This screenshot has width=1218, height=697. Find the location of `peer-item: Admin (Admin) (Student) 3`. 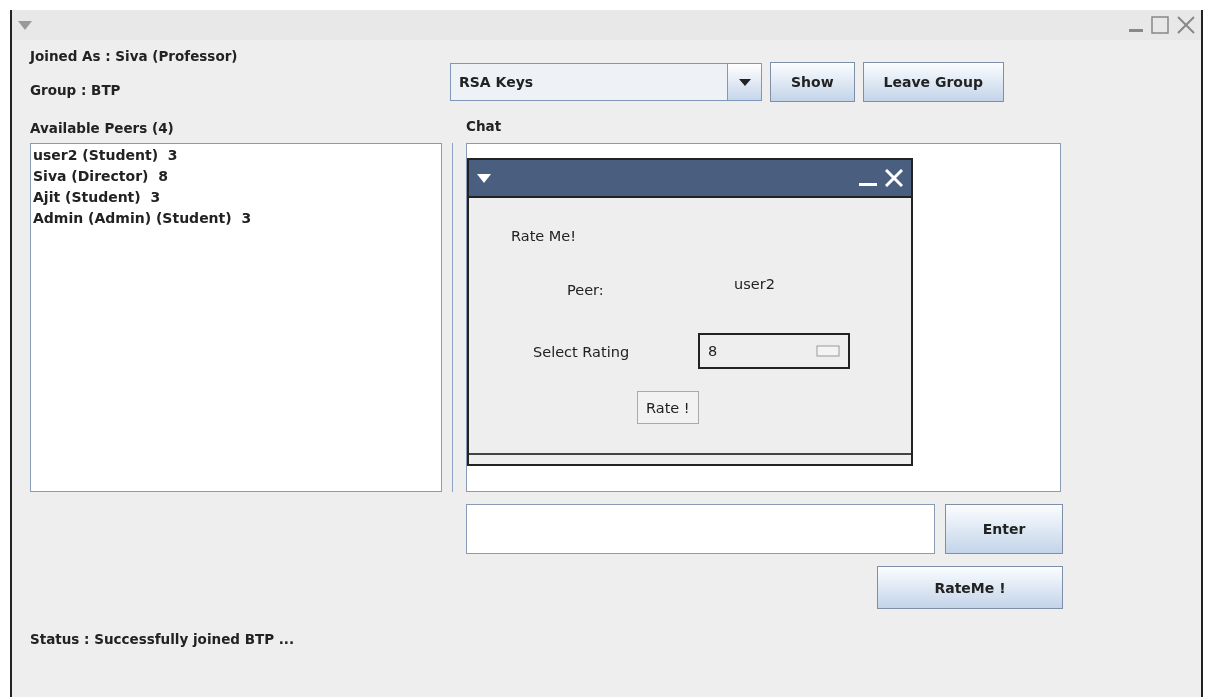

peer-item: Admin (Admin) (Student) 3 is located at coordinates (142, 218).